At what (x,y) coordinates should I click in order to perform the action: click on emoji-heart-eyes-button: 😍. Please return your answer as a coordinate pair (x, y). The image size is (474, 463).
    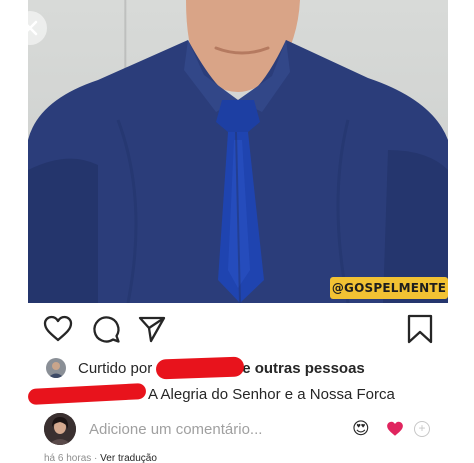
    Looking at the image, I should click on (361, 429).